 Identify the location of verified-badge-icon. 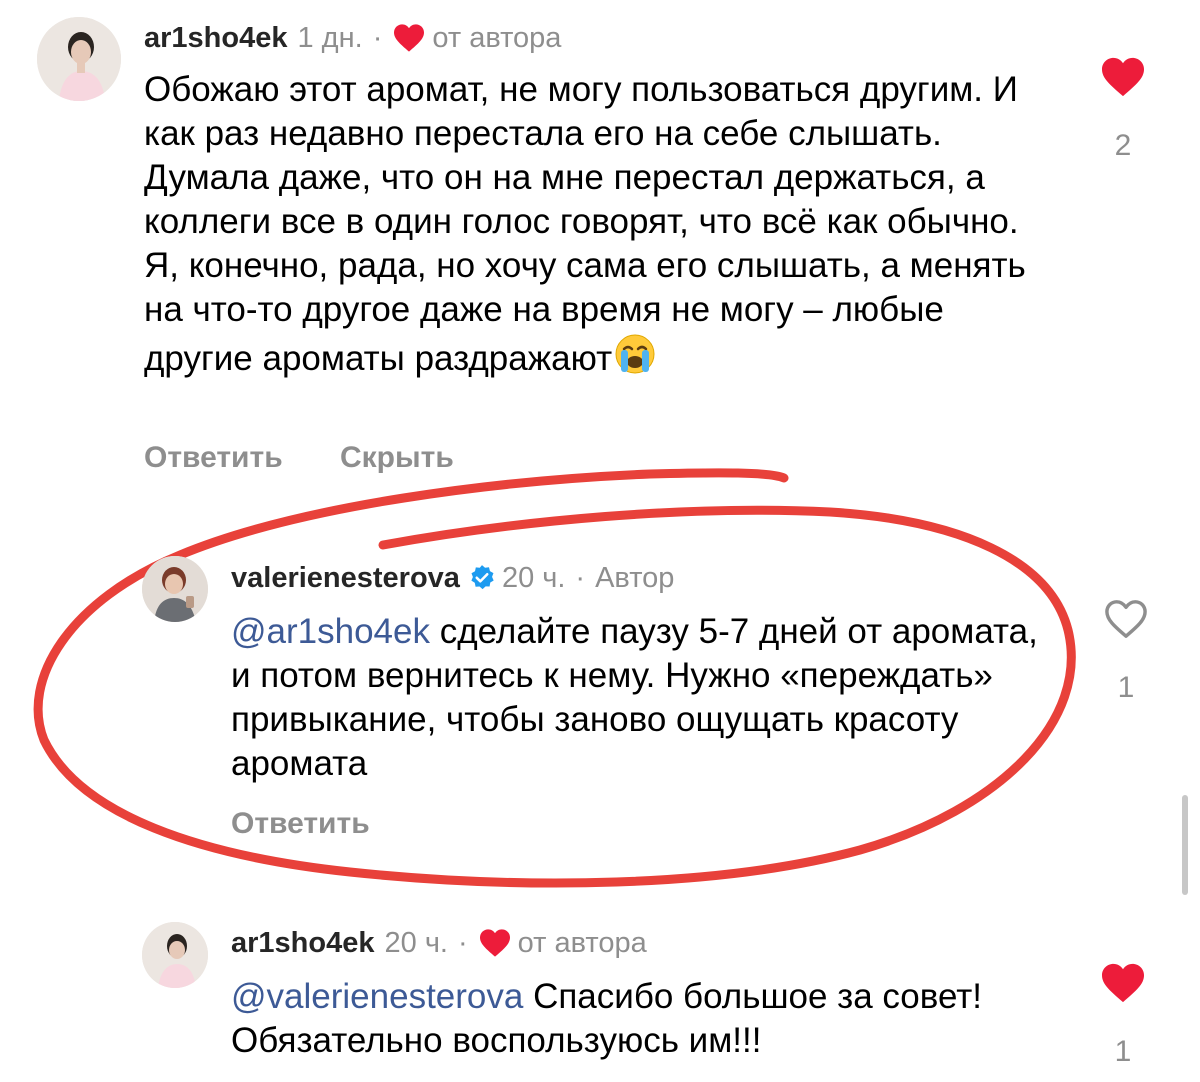
(482, 578).